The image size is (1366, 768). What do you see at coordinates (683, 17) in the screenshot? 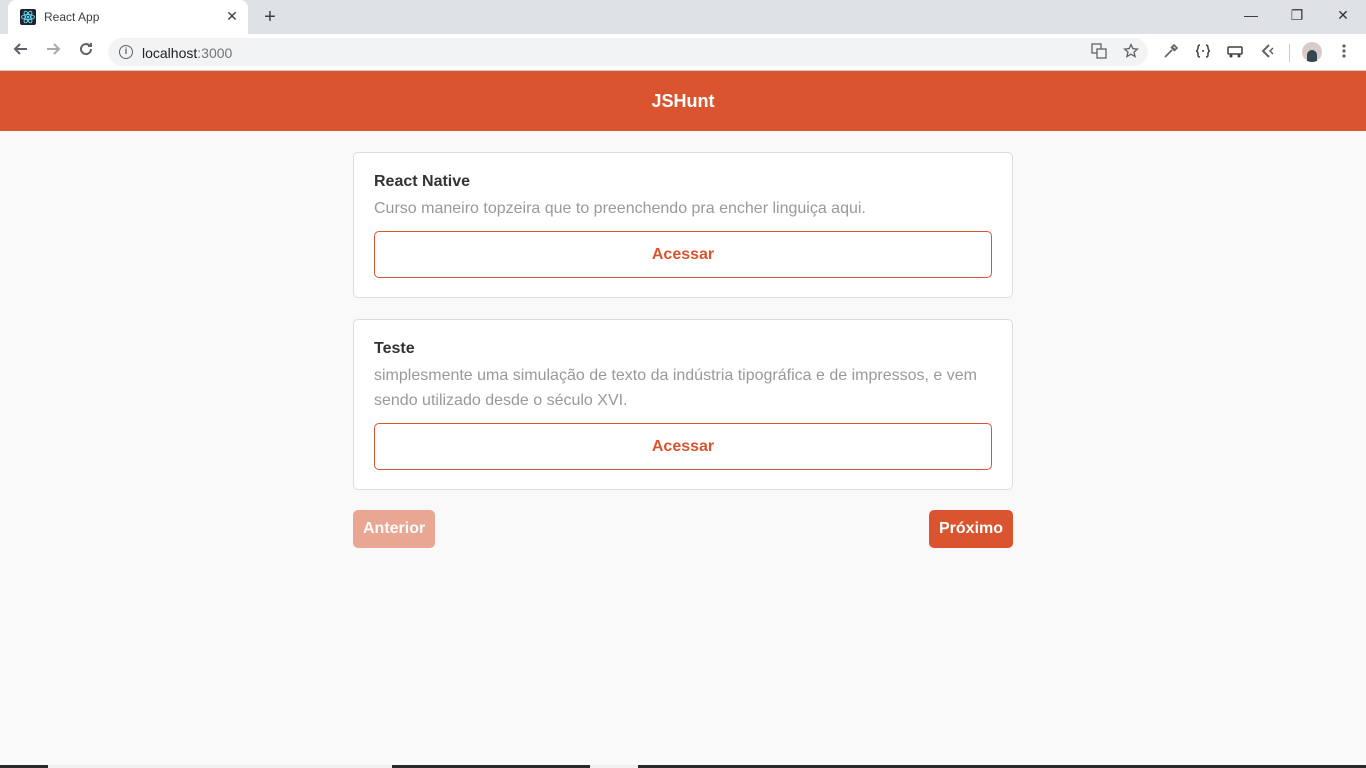
I see `tab-strip: React App ✕ + — ❐ ✕` at bounding box center [683, 17].